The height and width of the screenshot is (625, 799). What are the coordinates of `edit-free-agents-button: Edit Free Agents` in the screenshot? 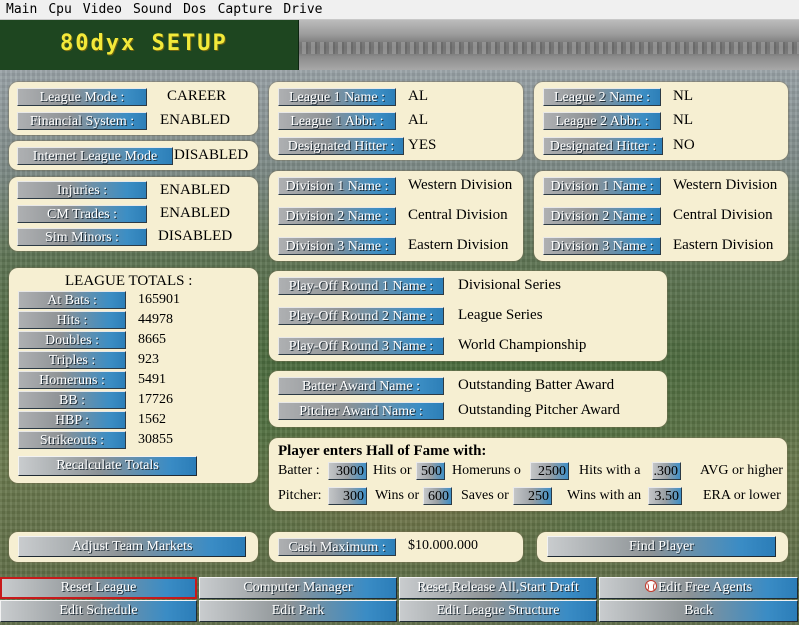 It's located at (698, 588).